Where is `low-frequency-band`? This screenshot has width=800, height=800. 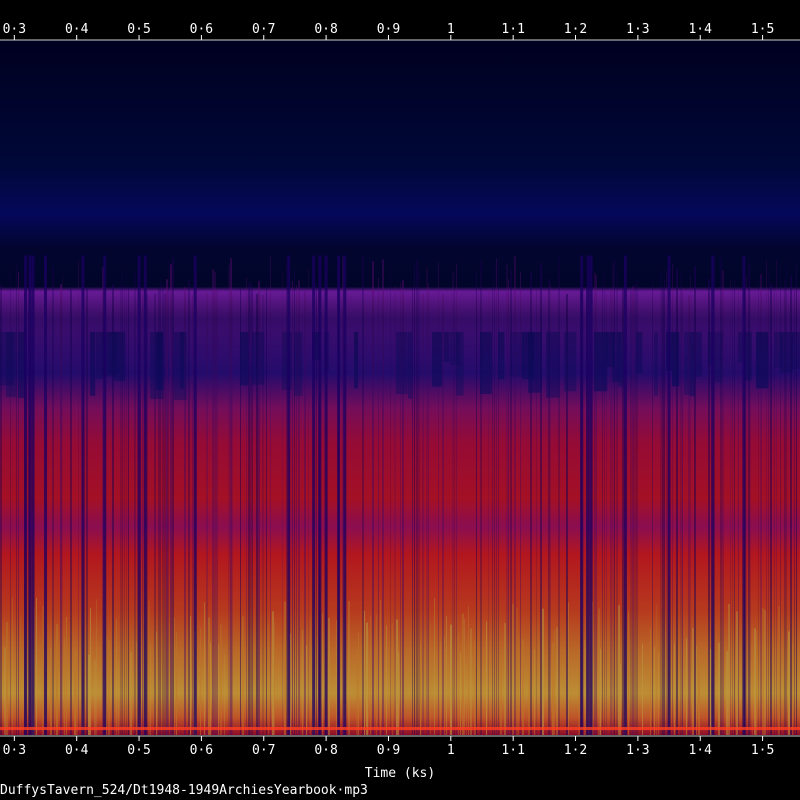 low-frequency-band is located at coordinates (400, 728).